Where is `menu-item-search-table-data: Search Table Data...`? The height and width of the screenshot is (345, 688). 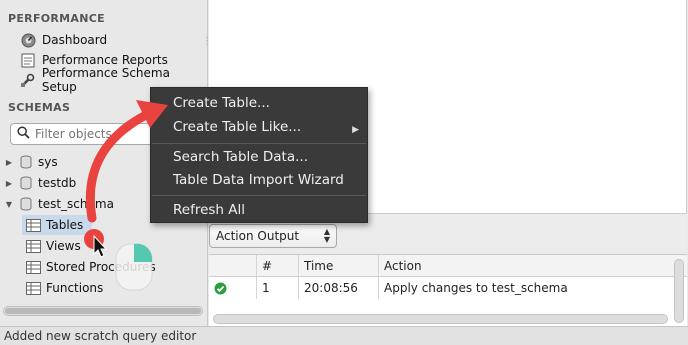 menu-item-search-table-data: Search Table Data... is located at coordinates (240, 157).